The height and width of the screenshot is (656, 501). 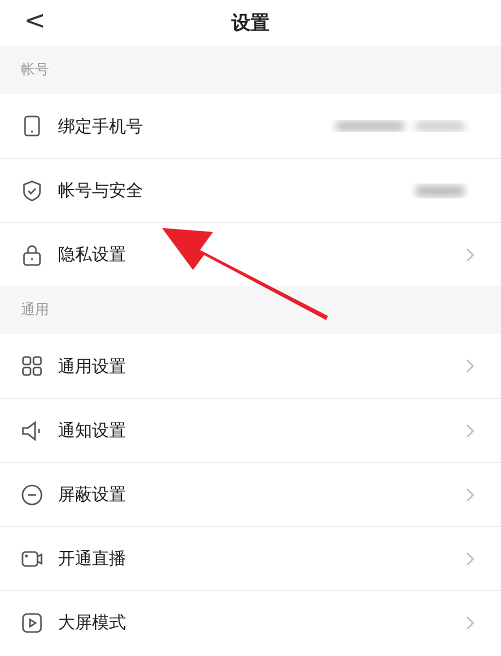 I want to click on grid-icon, so click(x=32, y=366).